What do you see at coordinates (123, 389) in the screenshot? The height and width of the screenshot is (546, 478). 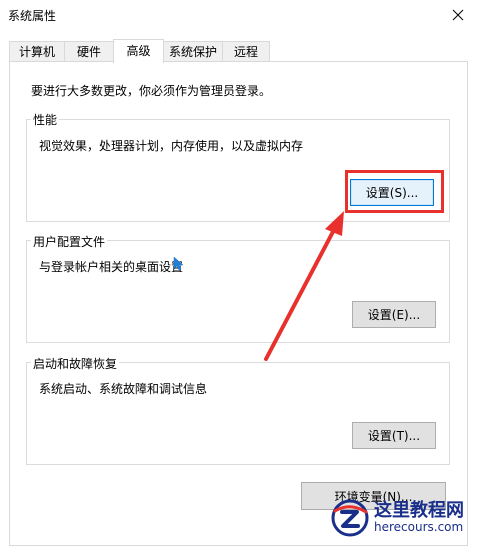 I see `startup-recovery-desc: 系统启动、系统故障和调试信息` at bounding box center [123, 389].